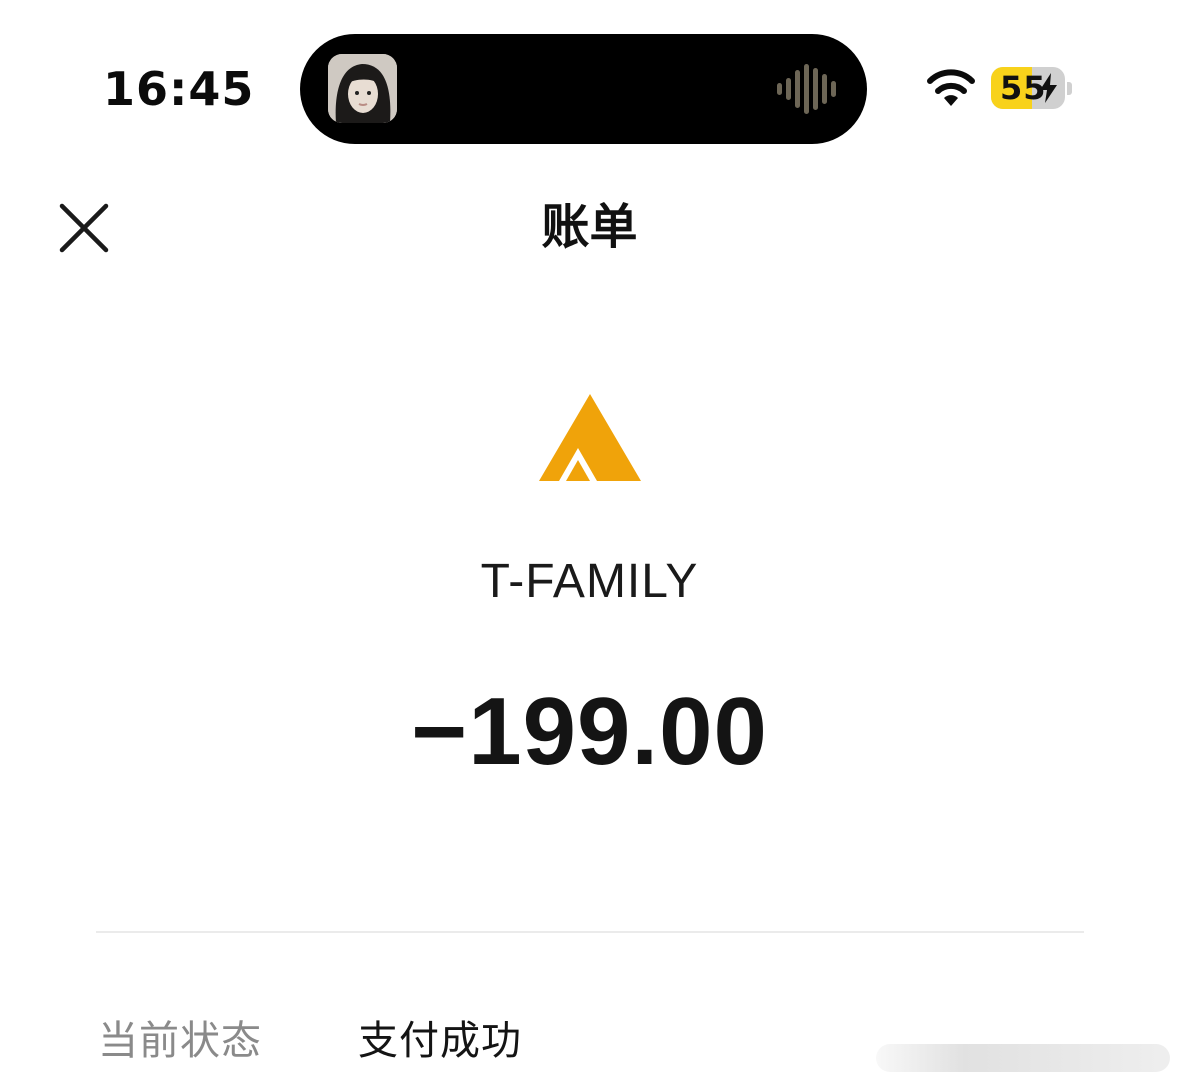  What do you see at coordinates (806, 89) in the screenshot?
I see `audio-waveform-icon` at bounding box center [806, 89].